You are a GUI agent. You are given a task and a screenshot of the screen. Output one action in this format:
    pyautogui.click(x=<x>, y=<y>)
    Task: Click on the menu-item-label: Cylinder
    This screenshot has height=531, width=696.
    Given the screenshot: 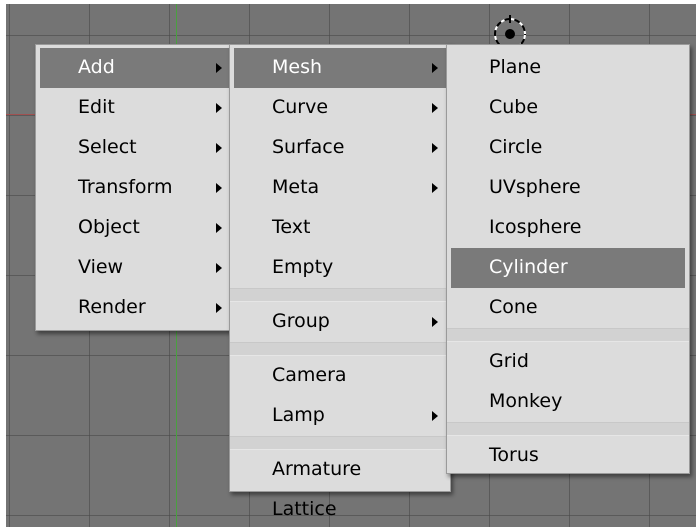 What is the action you would take?
    pyautogui.click(x=528, y=267)
    